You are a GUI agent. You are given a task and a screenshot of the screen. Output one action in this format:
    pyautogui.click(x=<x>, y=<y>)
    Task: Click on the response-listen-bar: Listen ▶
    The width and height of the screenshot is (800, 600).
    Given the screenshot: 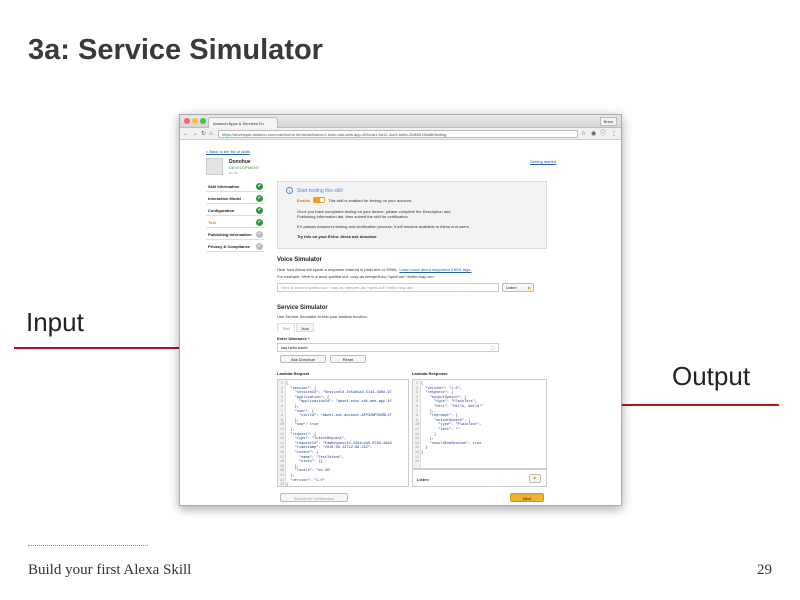 What is the action you would take?
    pyautogui.click(x=479, y=478)
    